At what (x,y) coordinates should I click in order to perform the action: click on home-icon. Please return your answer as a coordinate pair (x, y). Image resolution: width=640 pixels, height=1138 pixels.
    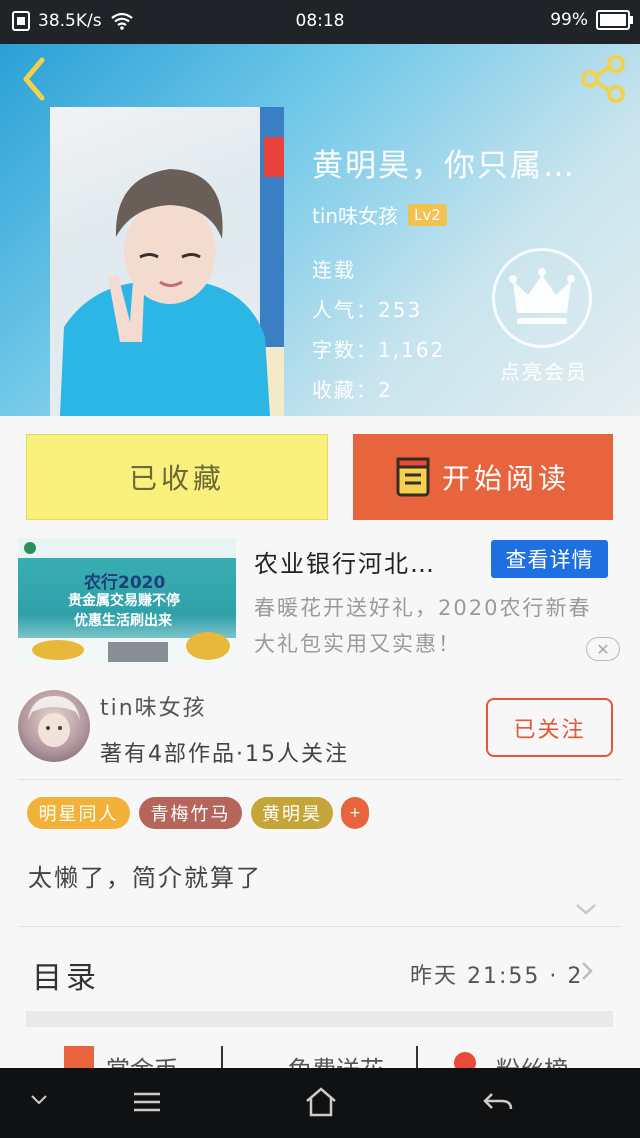
    Looking at the image, I should click on (321, 1102).